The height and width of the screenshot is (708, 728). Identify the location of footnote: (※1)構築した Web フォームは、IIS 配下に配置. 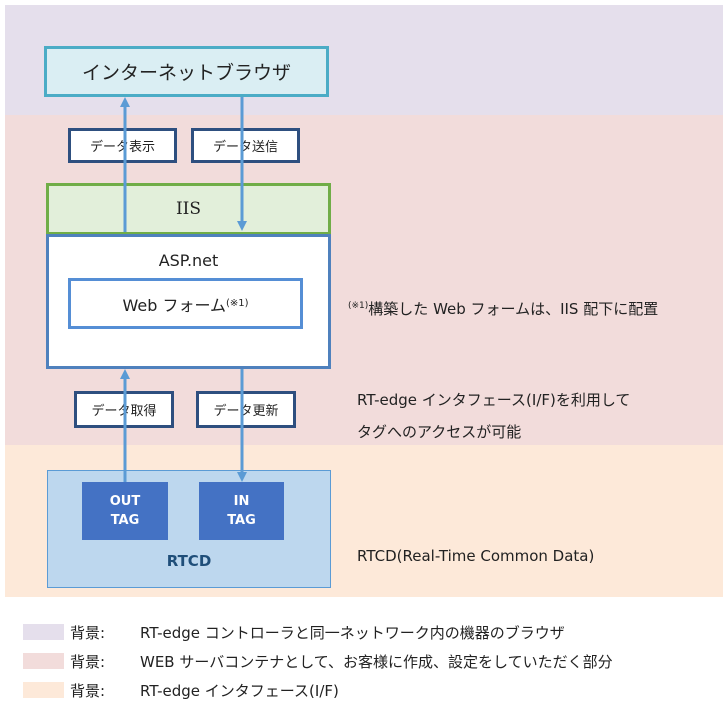
(503, 308).